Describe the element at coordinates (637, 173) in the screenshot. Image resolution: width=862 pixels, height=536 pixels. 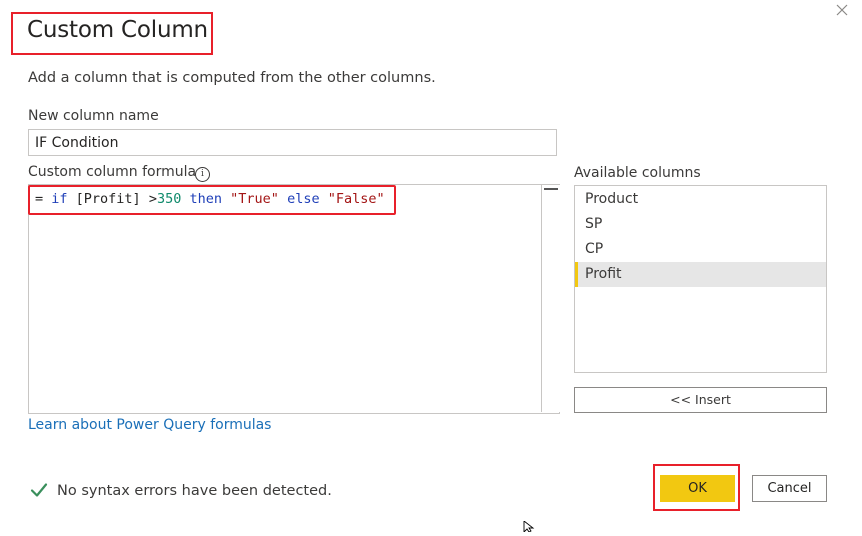
I see `available-columns-label: Available columns` at that location.